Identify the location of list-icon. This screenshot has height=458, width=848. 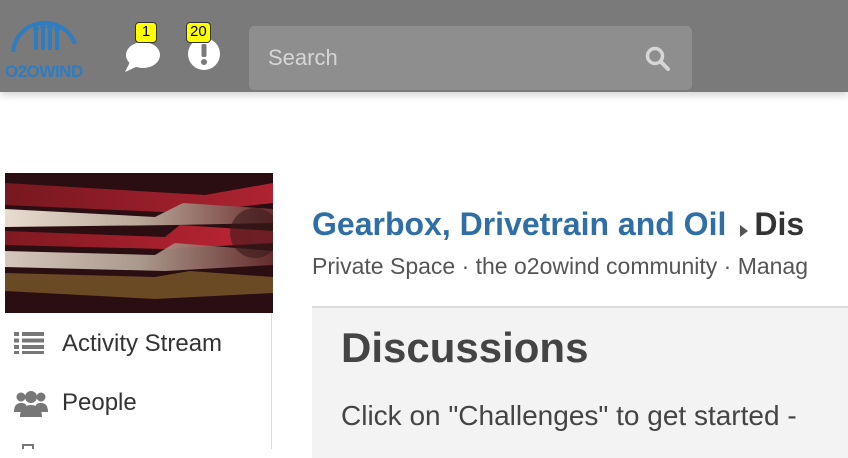
(29, 343).